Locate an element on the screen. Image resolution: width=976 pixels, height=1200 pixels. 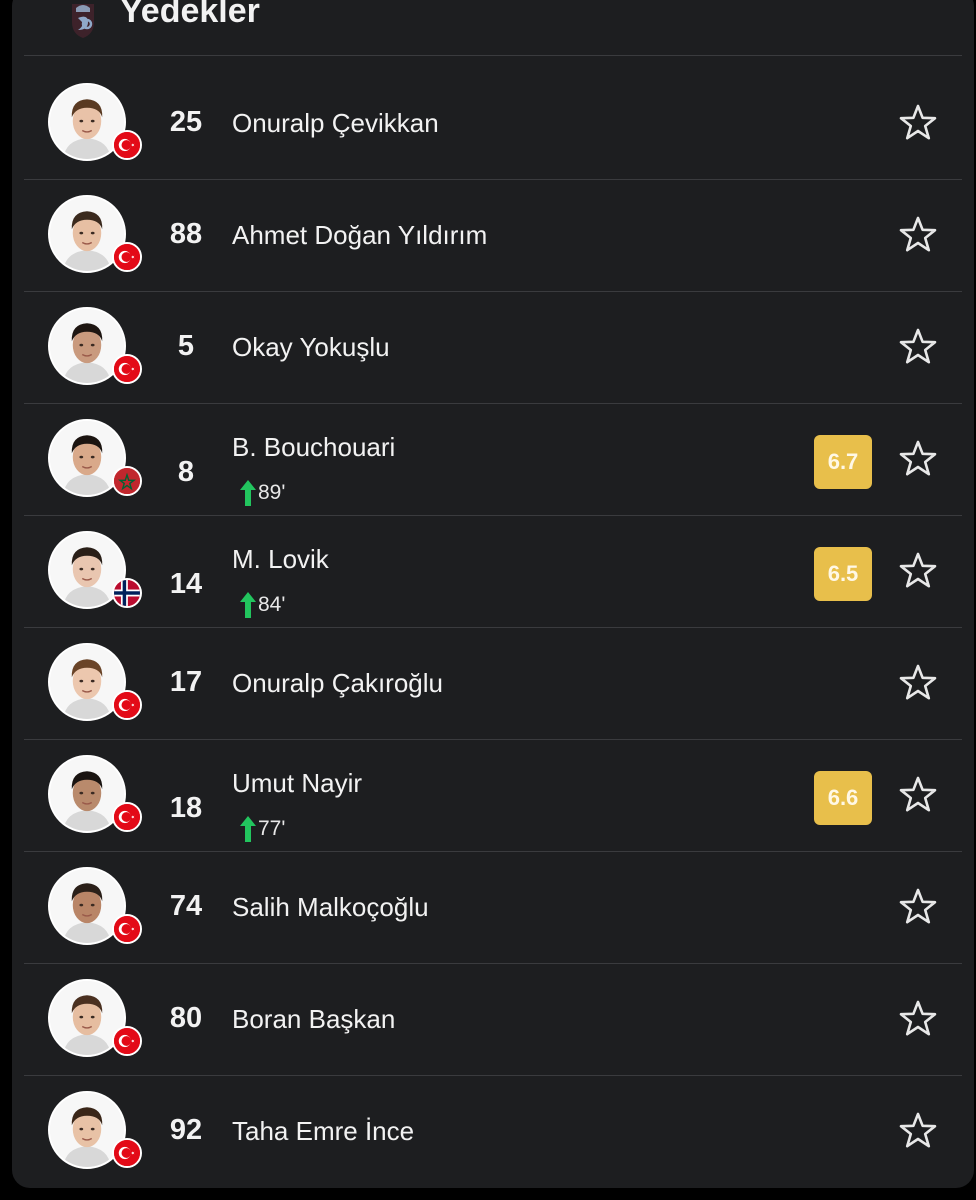
player-number: 92 is located at coordinates (186, 1130).